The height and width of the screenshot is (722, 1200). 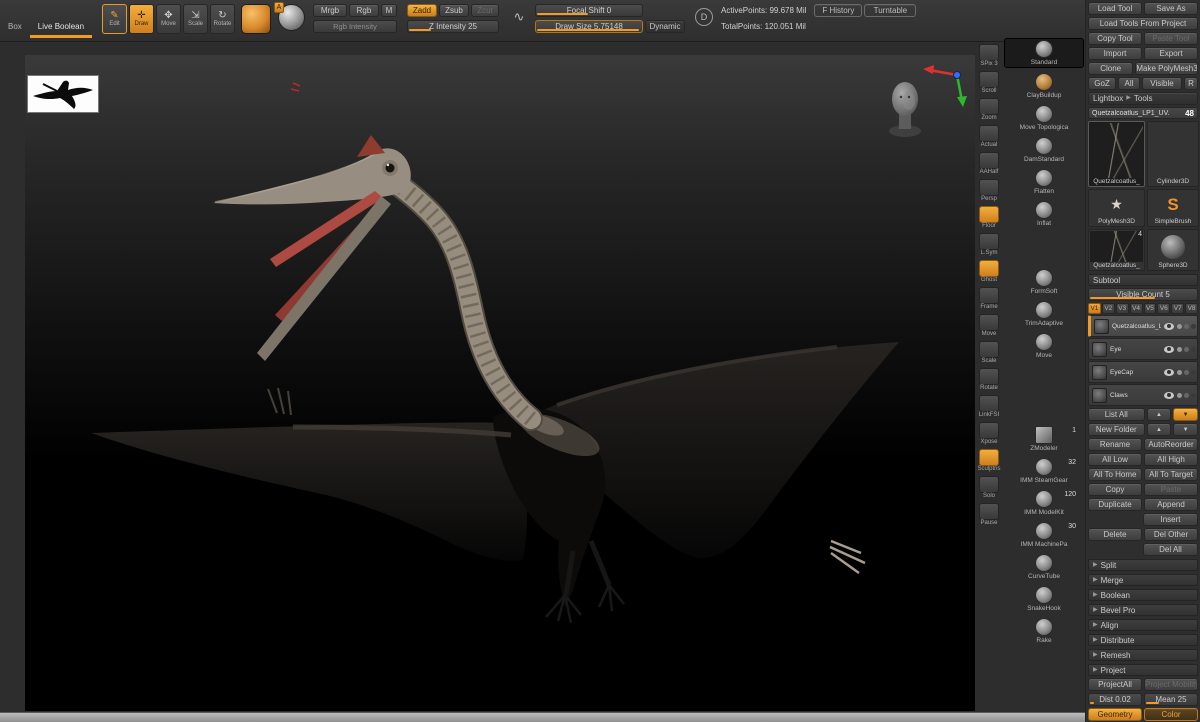 What do you see at coordinates (542, 717) in the screenshot?
I see `horizontal-scrollbar` at bounding box center [542, 717].